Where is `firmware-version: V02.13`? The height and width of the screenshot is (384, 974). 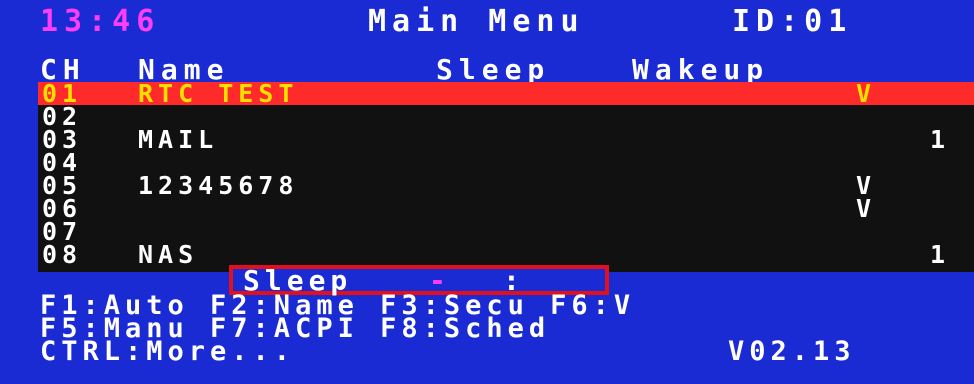
firmware-version: V02.13 is located at coordinates (792, 351).